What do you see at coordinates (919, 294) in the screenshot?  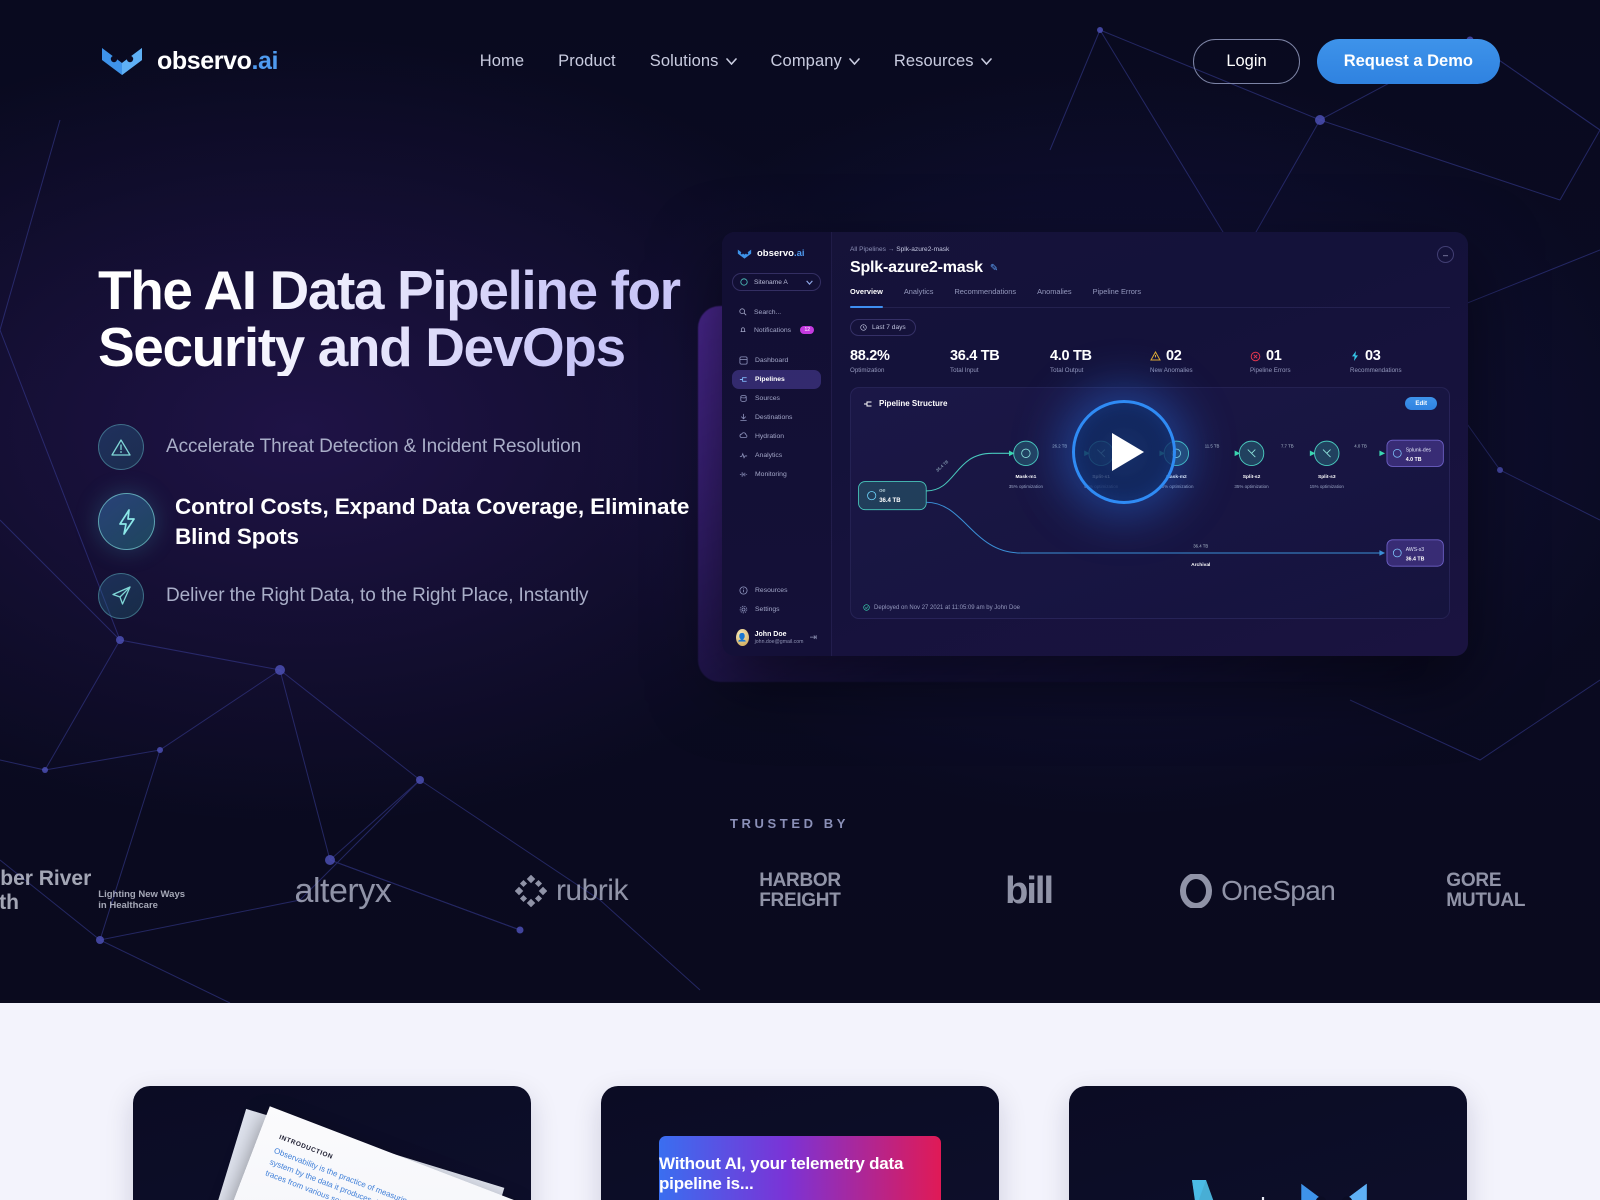 I see `tab-analytics: Analytics` at bounding box center [919, 294].